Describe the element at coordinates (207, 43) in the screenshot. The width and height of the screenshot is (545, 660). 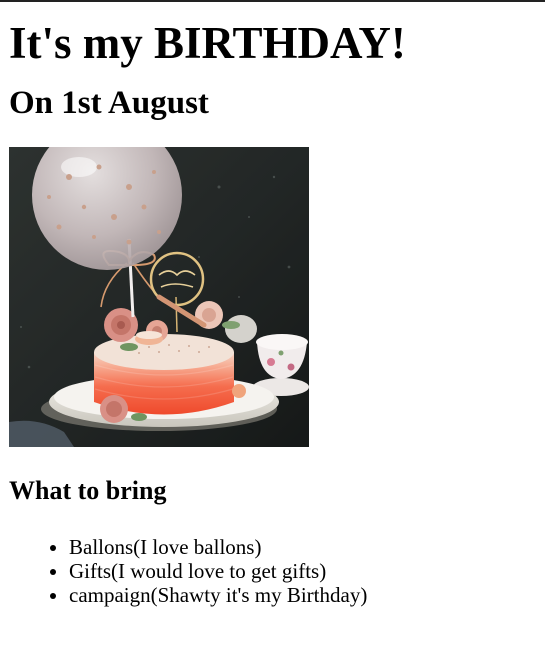
I see `page-title: It's my BIRTHDAY!` at that location.